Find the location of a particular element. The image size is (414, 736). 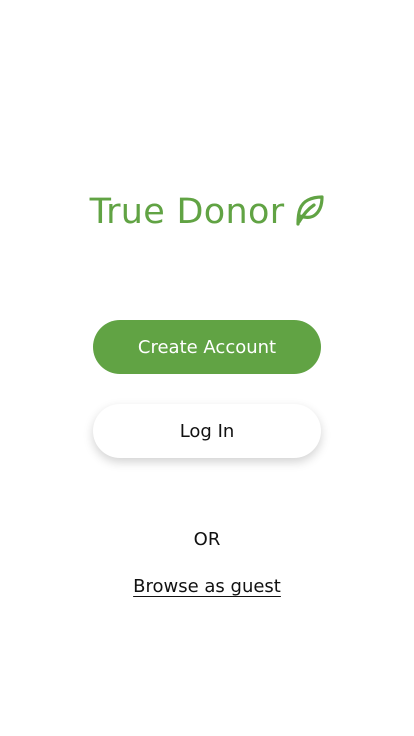

app-logo: True Donor is located at coordinates (207, 212).